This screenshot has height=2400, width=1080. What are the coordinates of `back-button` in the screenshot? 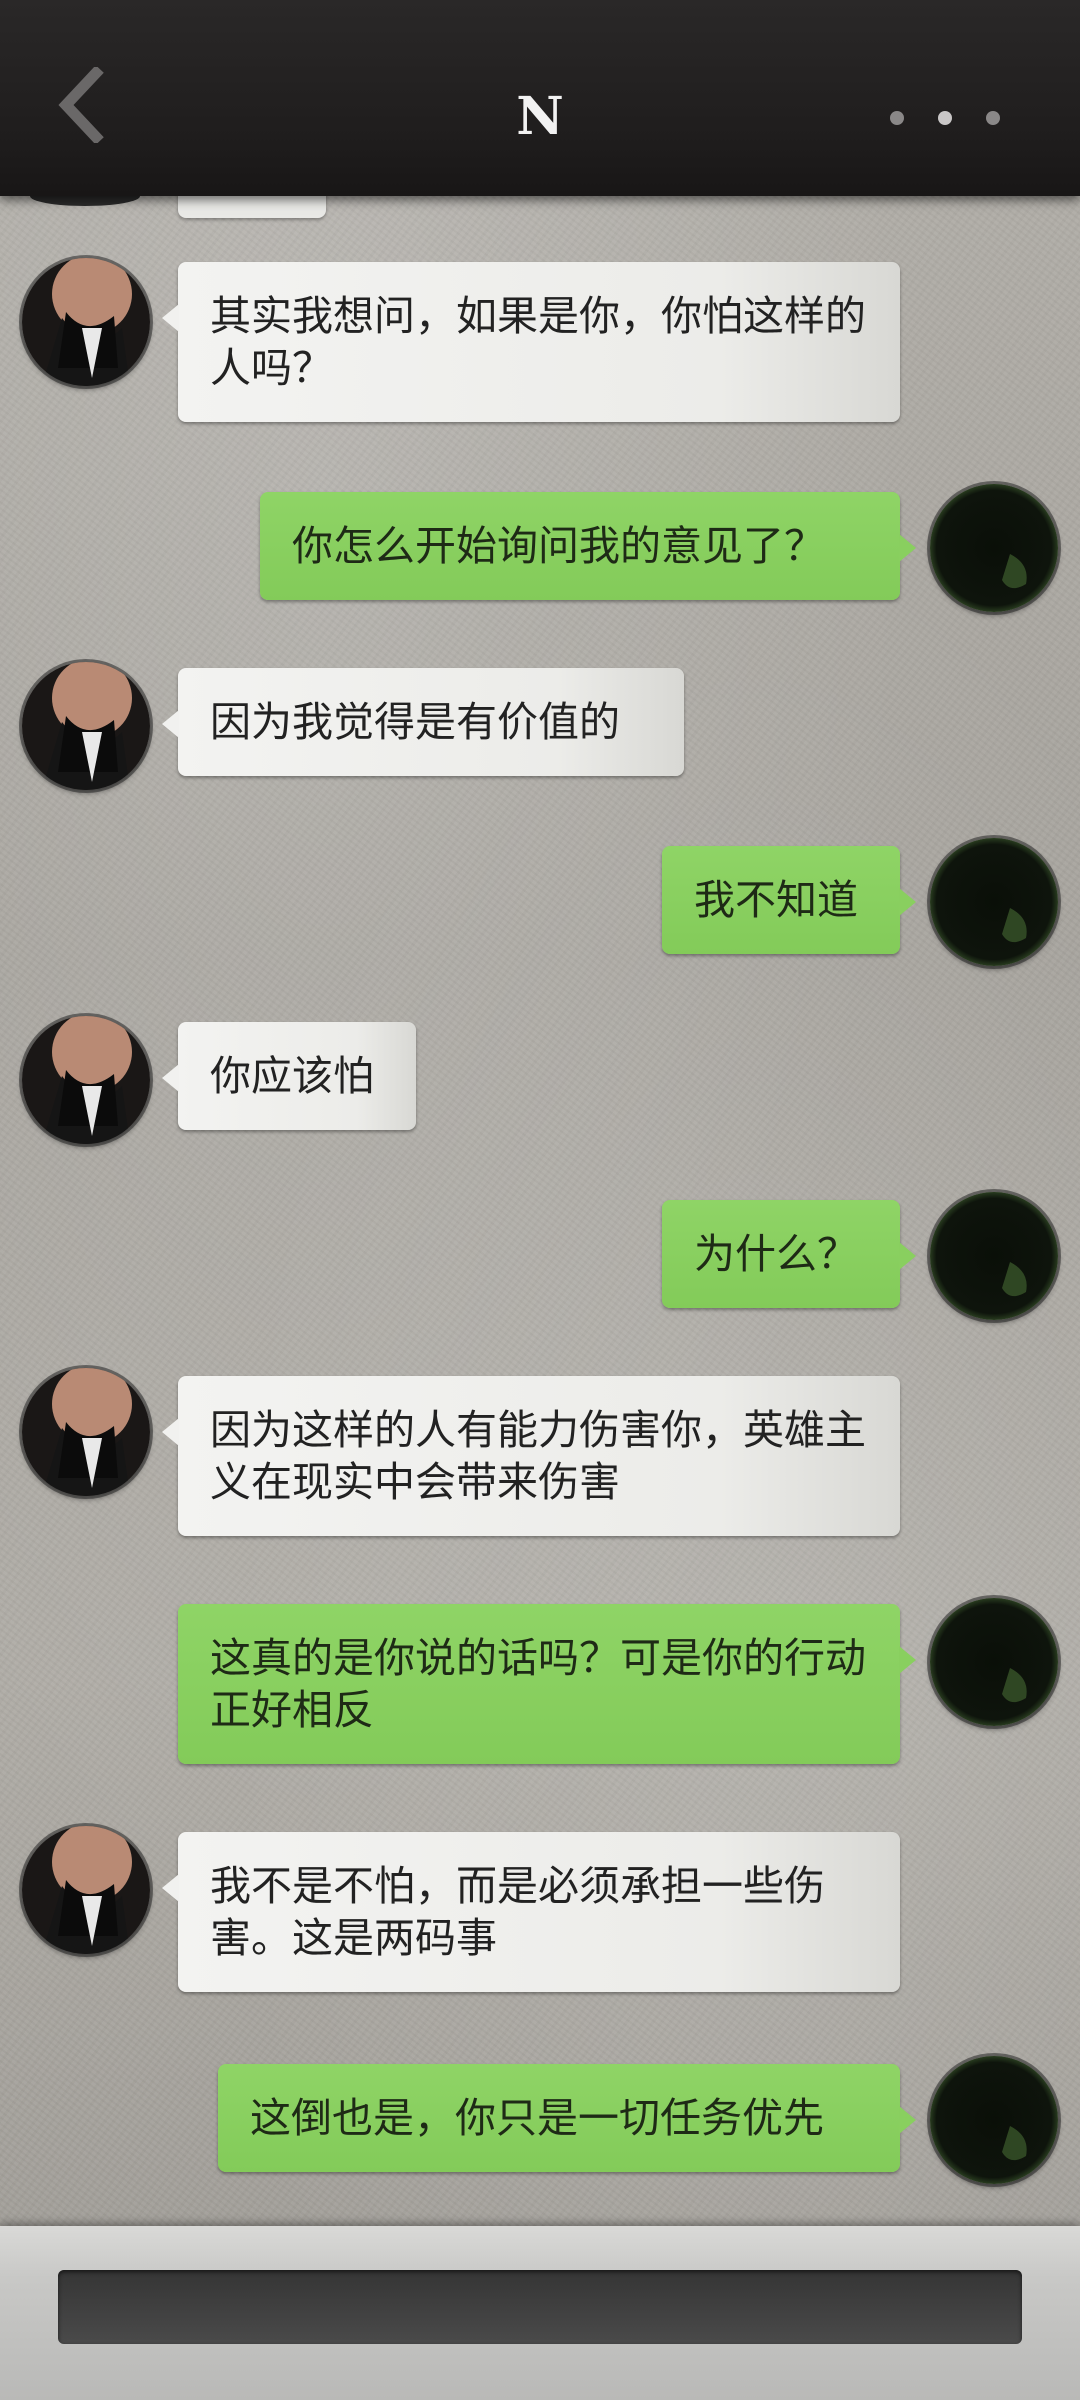 It's located at (80, 105).